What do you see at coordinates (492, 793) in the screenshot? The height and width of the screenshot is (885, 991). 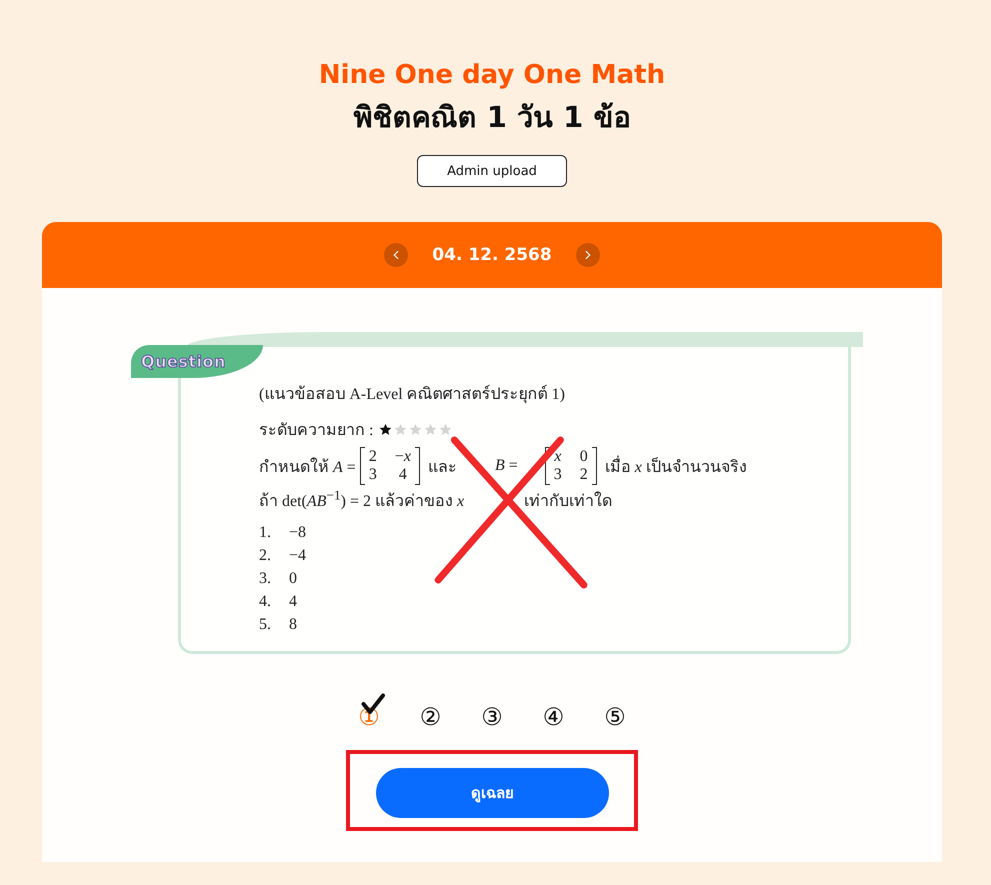 I see `show-answer-button: ดูเฉลย` at bounding box center [492, 793].